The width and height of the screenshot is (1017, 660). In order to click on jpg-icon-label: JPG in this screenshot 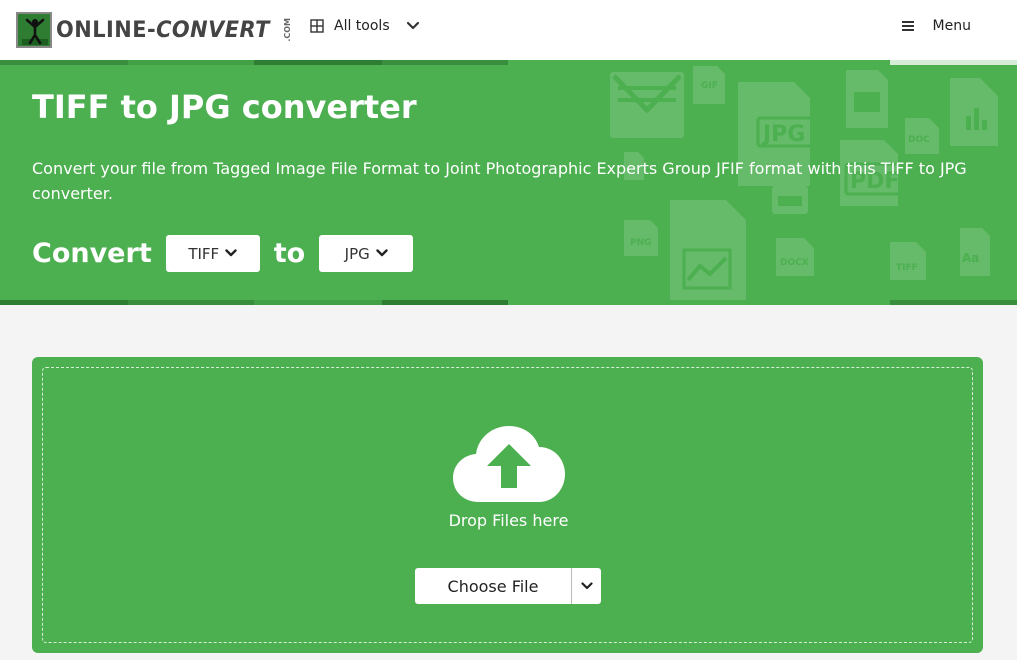, I will do `click(783, 134)`.